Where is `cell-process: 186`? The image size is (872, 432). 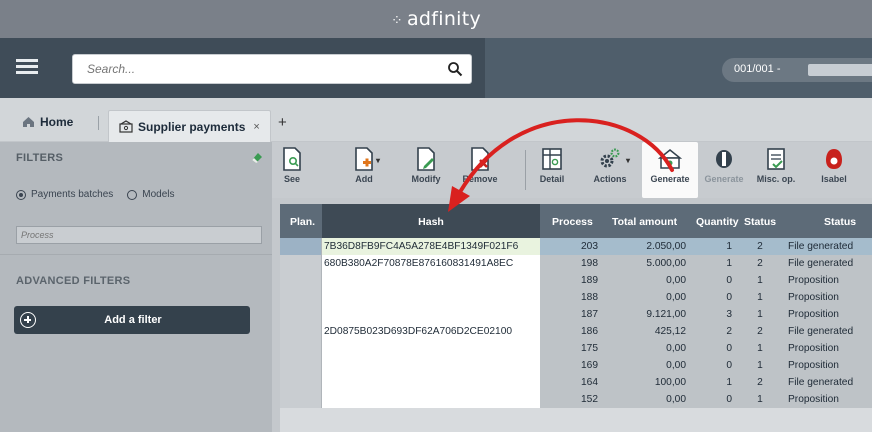
cell-process: 186 is located at coordinates (575, 331).